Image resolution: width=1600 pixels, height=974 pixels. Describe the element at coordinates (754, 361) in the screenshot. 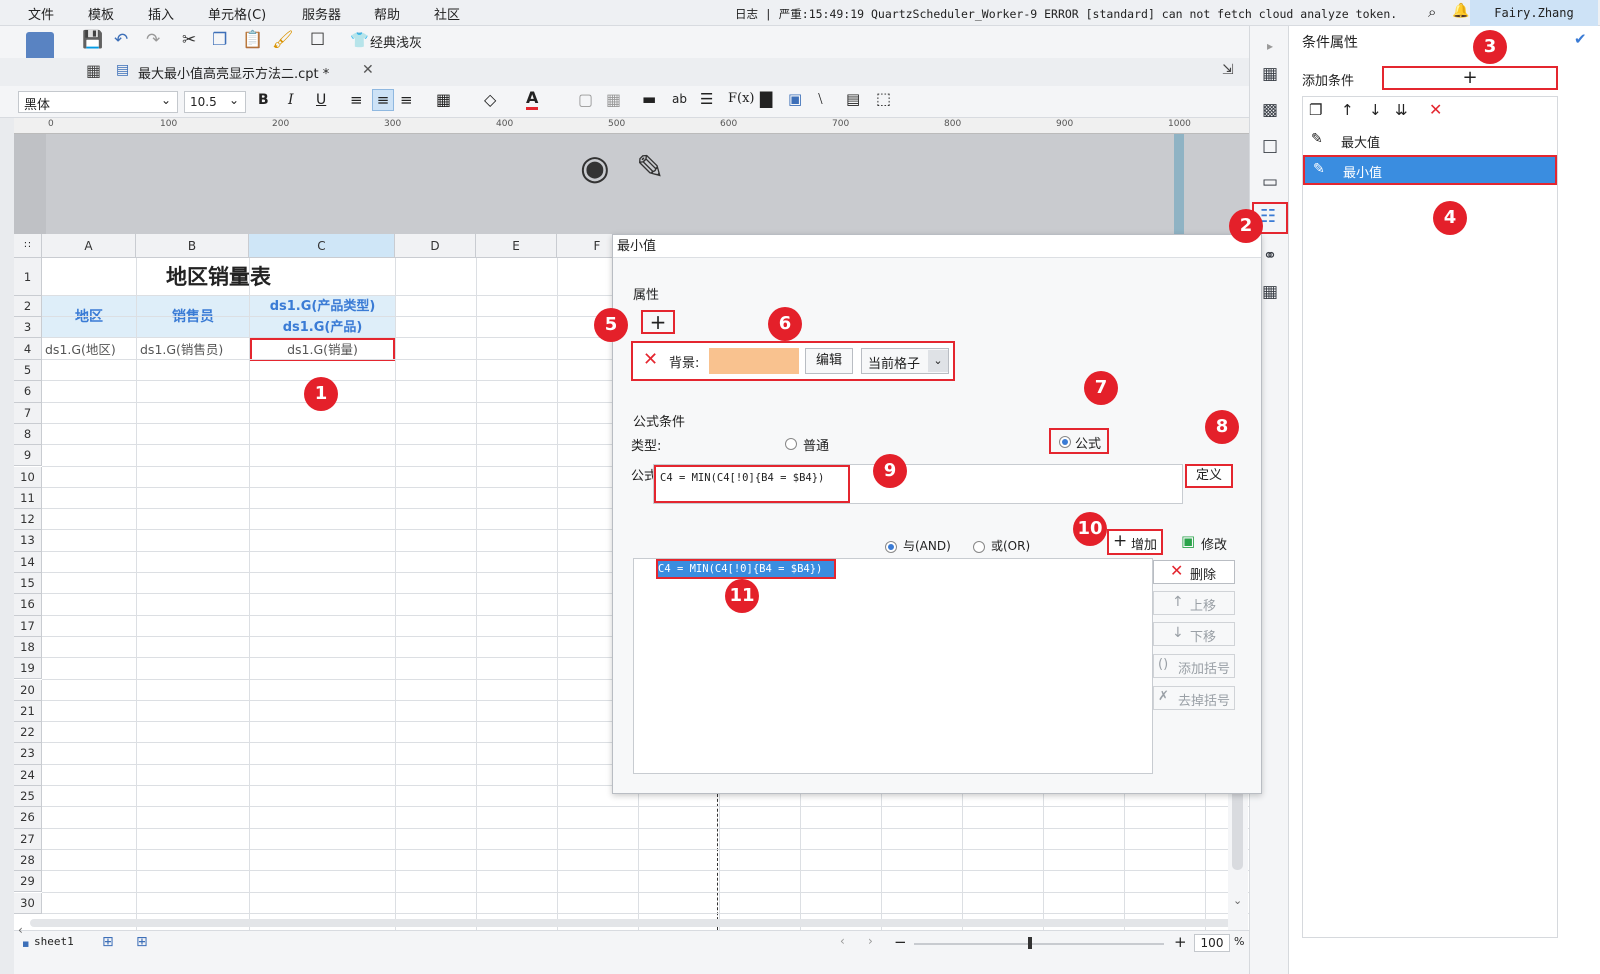

I see `background-color-swatch` at that location.